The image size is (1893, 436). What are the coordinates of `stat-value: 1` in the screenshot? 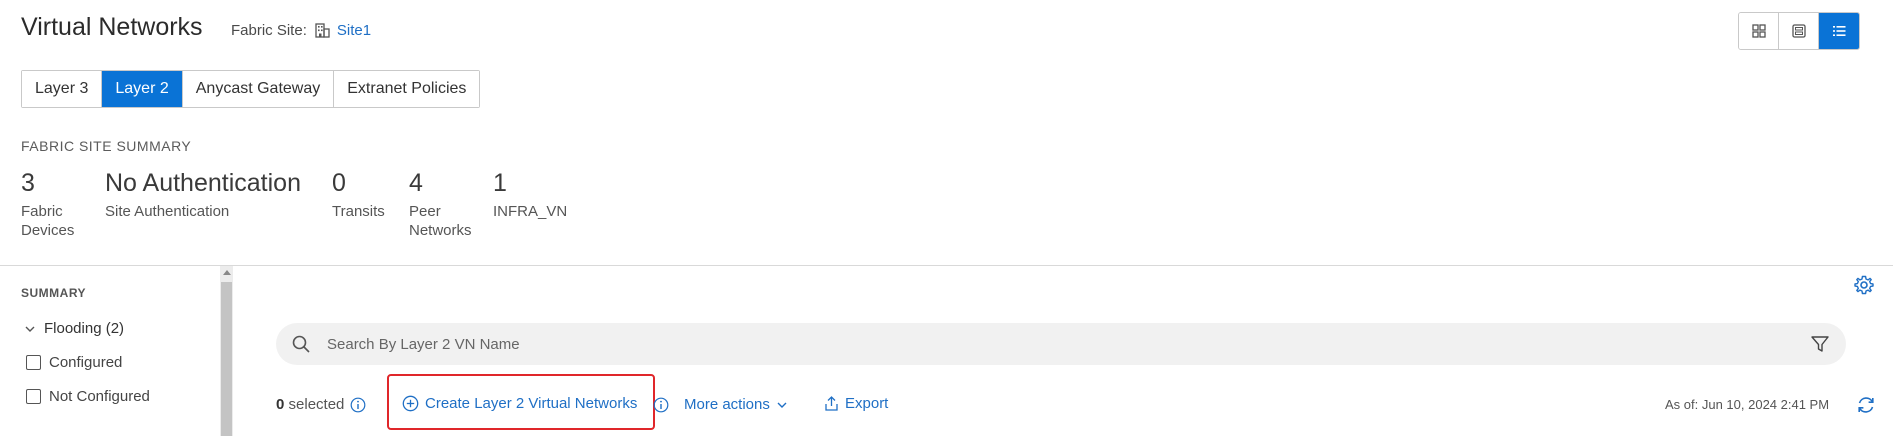 It's located at (500, 183).